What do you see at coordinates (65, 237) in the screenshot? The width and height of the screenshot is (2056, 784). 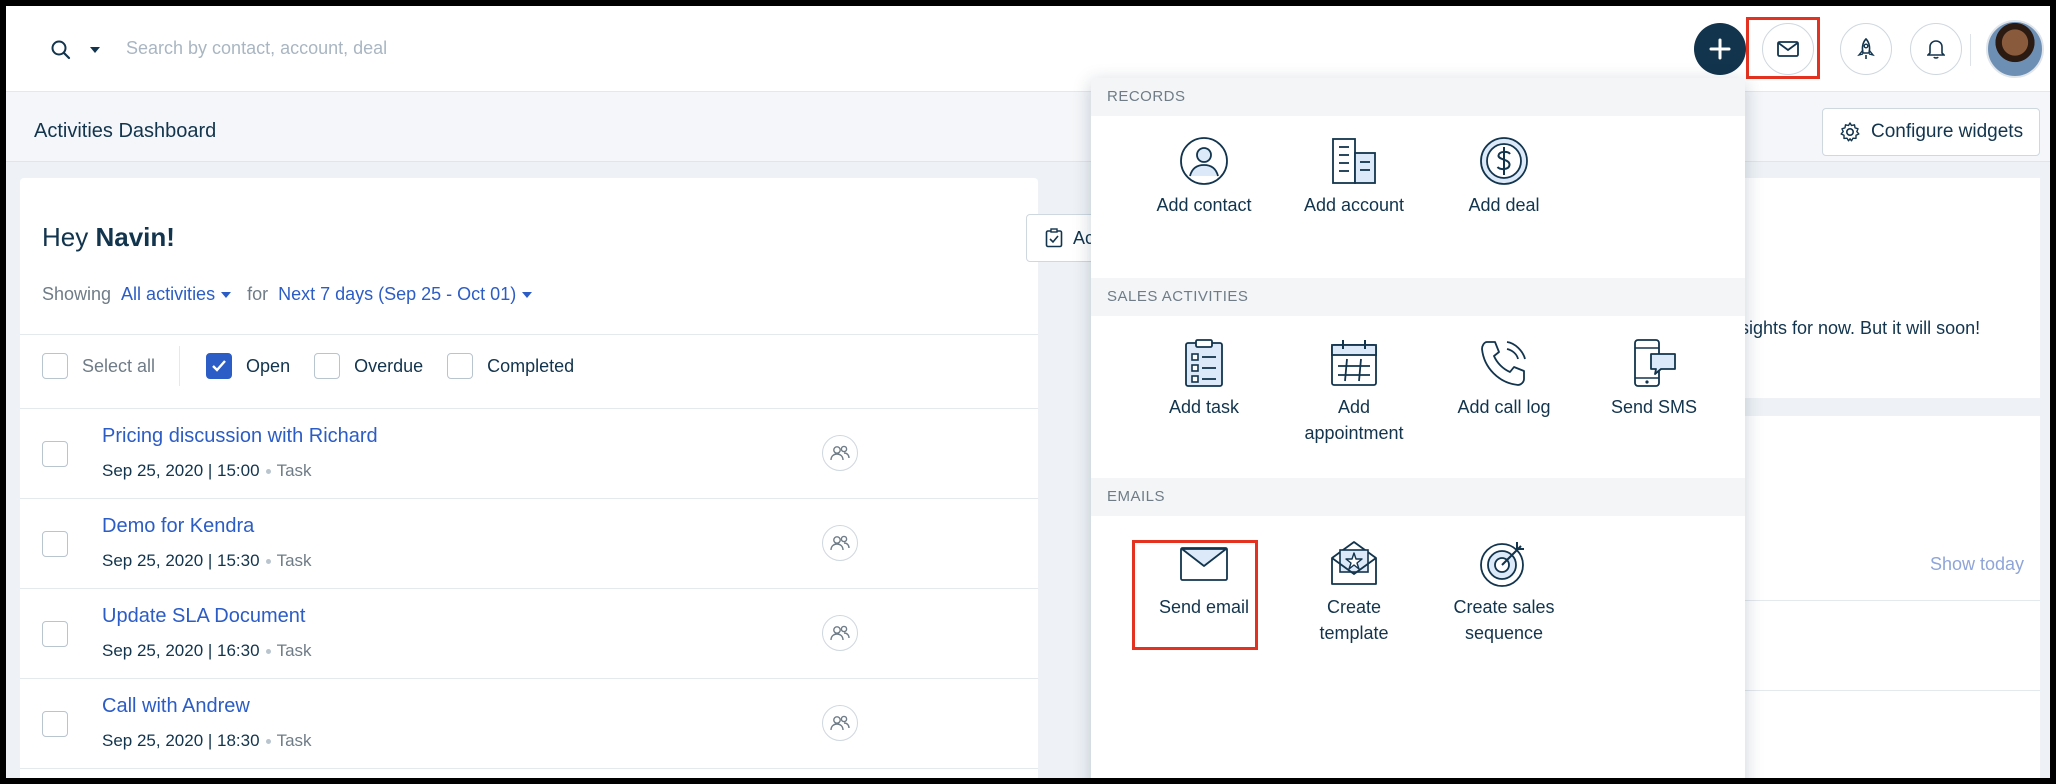 I see `greeting-prefix: Hey` at bounding box center [65, 237].